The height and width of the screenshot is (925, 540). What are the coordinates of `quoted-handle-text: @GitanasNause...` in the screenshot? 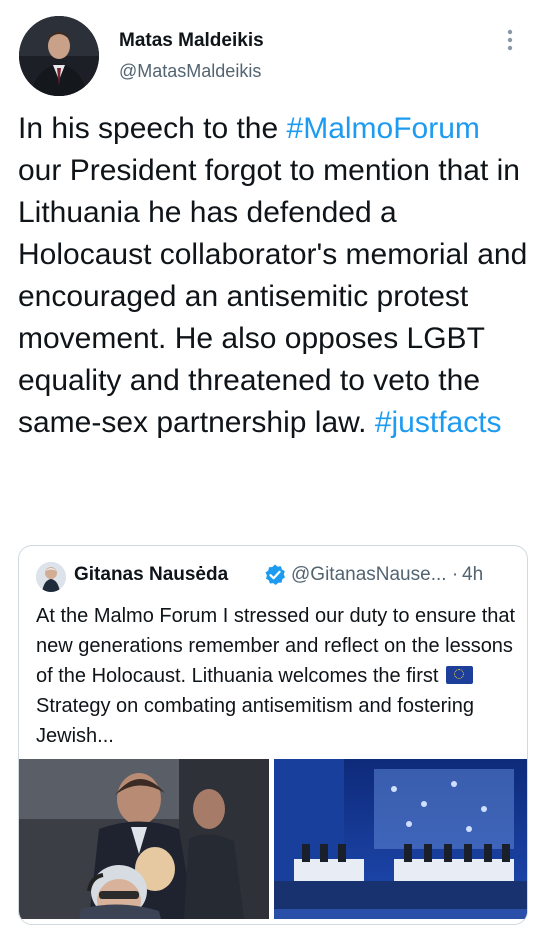 It's located at (369, 574).